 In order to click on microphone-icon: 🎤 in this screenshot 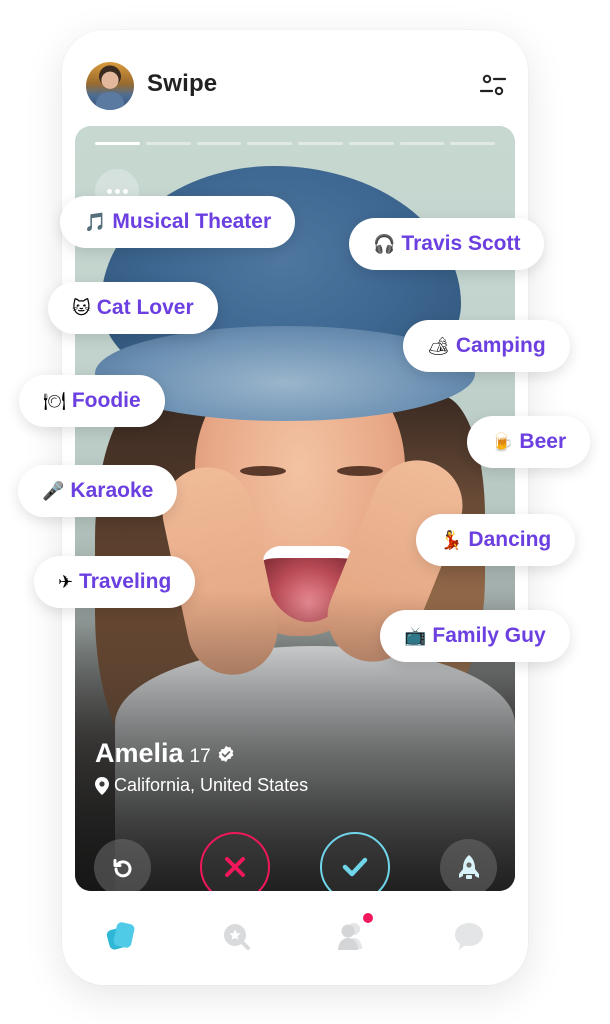, I will do `click(53, 491)`.